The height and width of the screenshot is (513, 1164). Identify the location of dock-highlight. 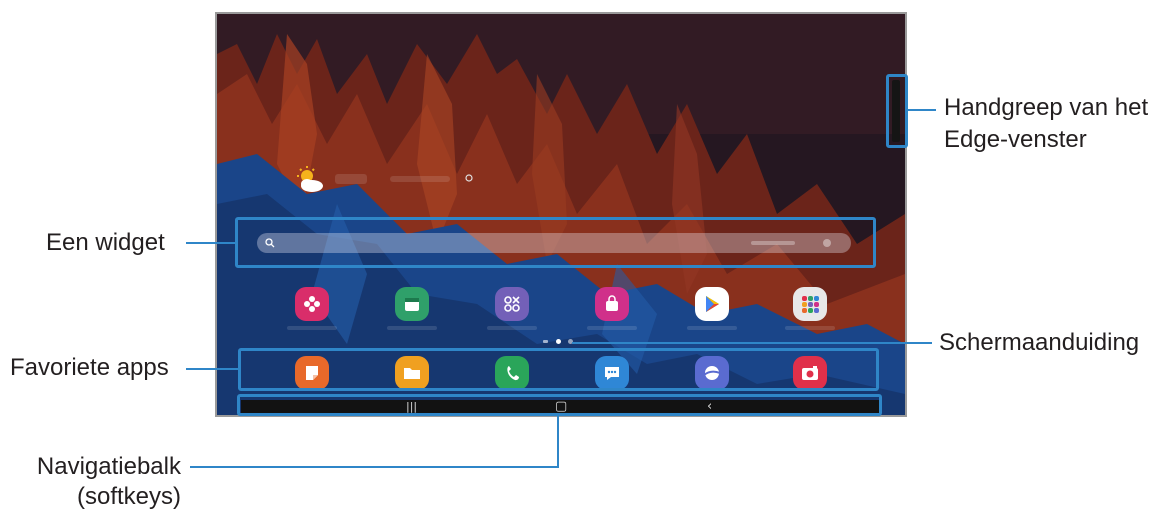
(558, 369).